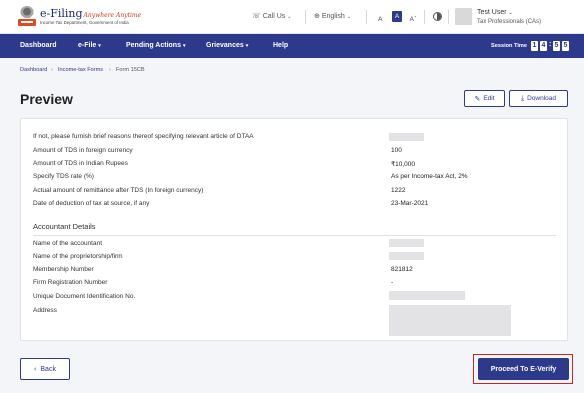 This screenshot has width=584, height=393. Describe the element at coordinates (63, 176) in the screenshot. I see `detail-label: Specify TDS rate (%)` at that location.